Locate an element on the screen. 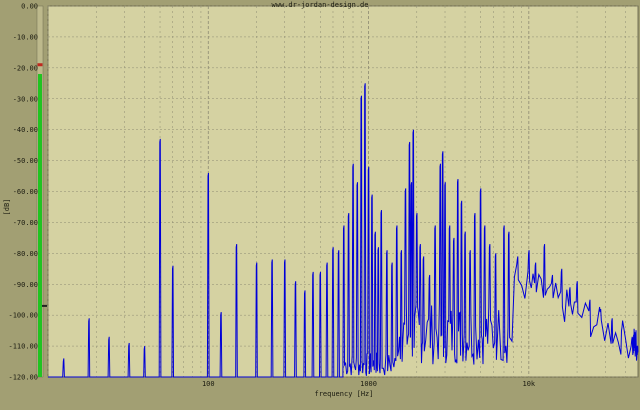 The image size is (640, 410). x-tick-label: 1000 is located at coordinates (368, 384).